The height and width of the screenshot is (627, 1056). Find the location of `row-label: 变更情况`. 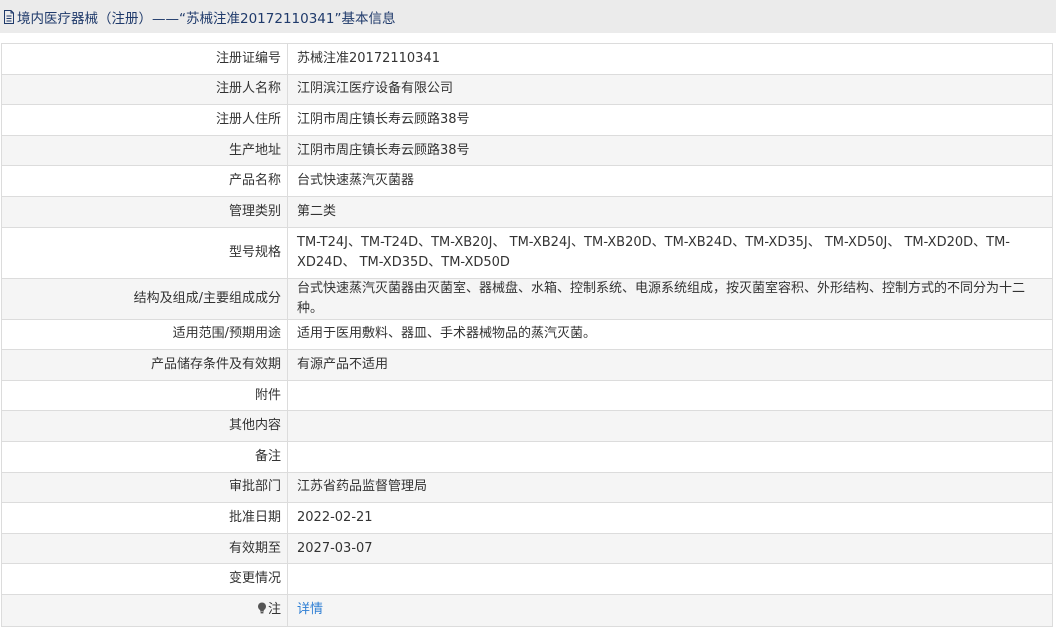

row-label: 变更情况 is located at coordinates (144, 579).